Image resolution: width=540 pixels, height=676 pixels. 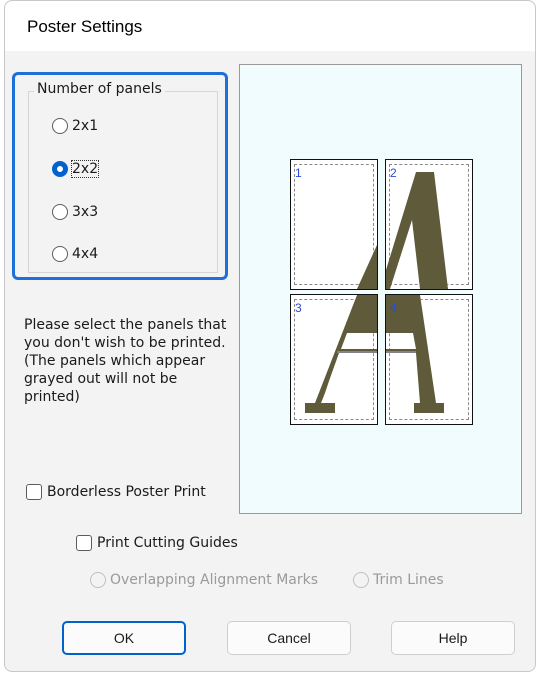 I want to click on dialog-title: Poster Settings, so click(x=85, y=26).